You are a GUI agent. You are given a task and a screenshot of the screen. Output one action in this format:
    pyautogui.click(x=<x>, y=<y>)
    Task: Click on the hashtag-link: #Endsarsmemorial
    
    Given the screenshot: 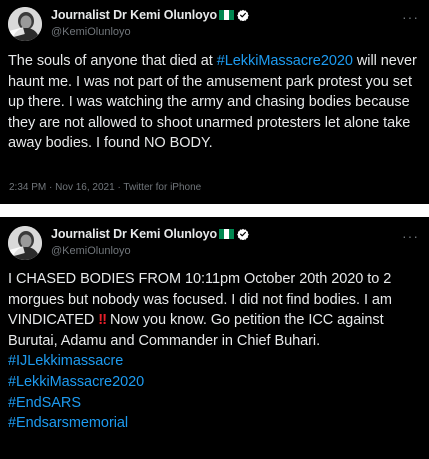 What is the action you would take?
    pyautogui.click(x=213, y=423)
    